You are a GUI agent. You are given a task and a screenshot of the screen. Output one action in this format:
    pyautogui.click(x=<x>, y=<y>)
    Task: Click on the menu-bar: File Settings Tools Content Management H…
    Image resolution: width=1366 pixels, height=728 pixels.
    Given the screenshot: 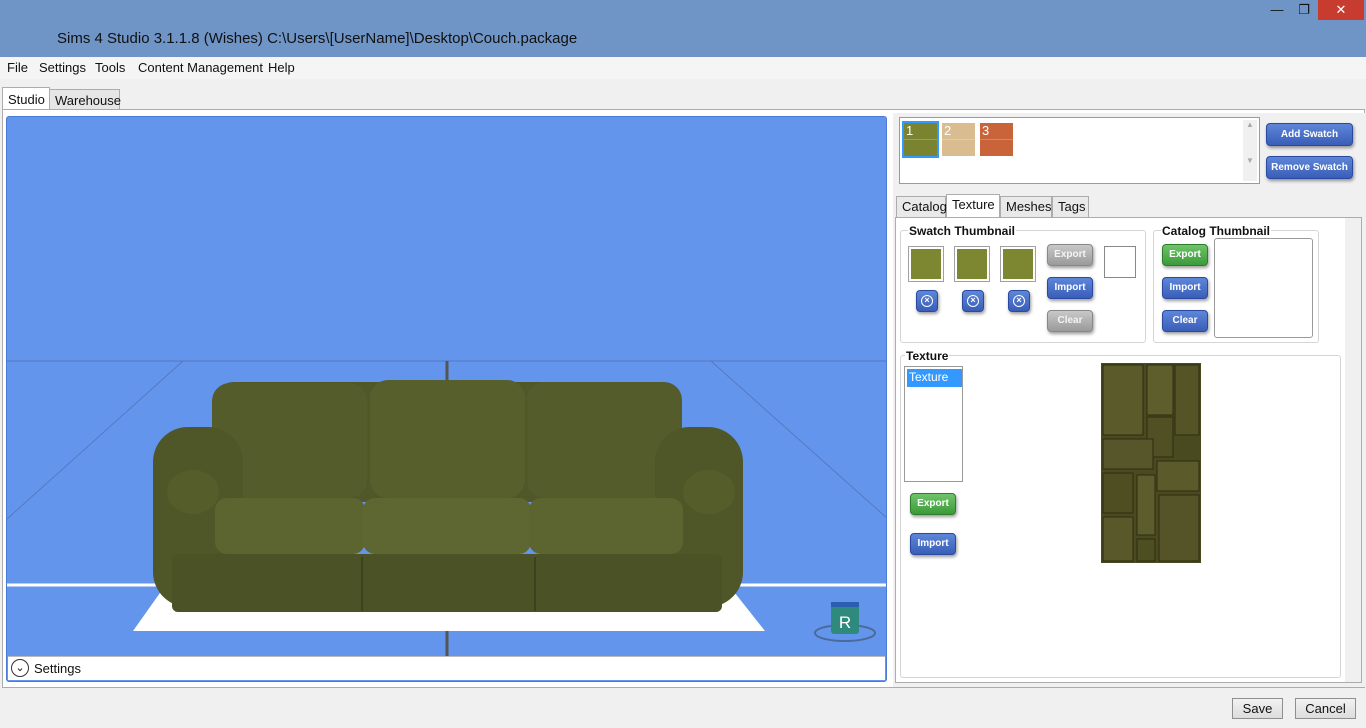 What is the action you would take?
    pyautogui.click(x=683, y=68)
    